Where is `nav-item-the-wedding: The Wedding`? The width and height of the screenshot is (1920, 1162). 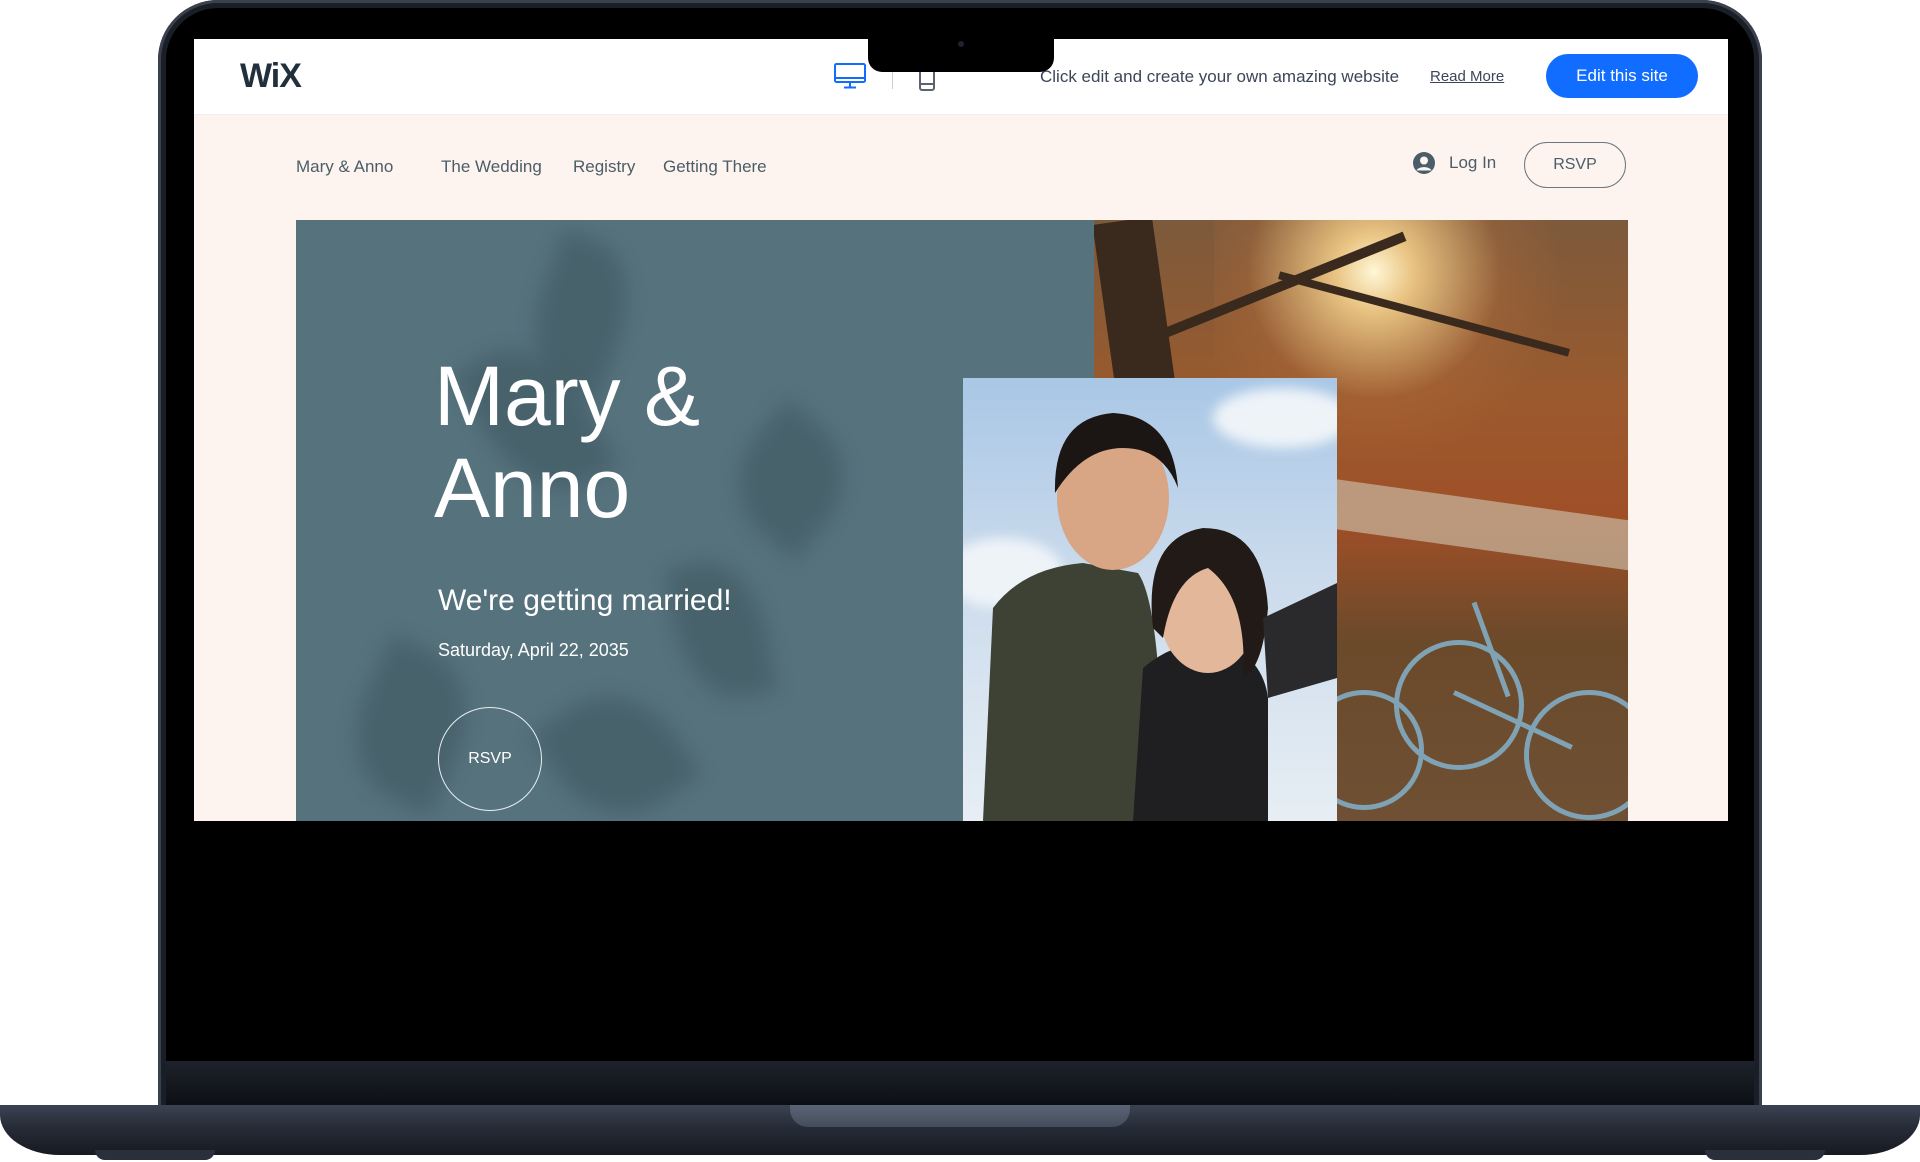 nav-item-the-wedding: The Wedding is located at coordinates (491, 167).